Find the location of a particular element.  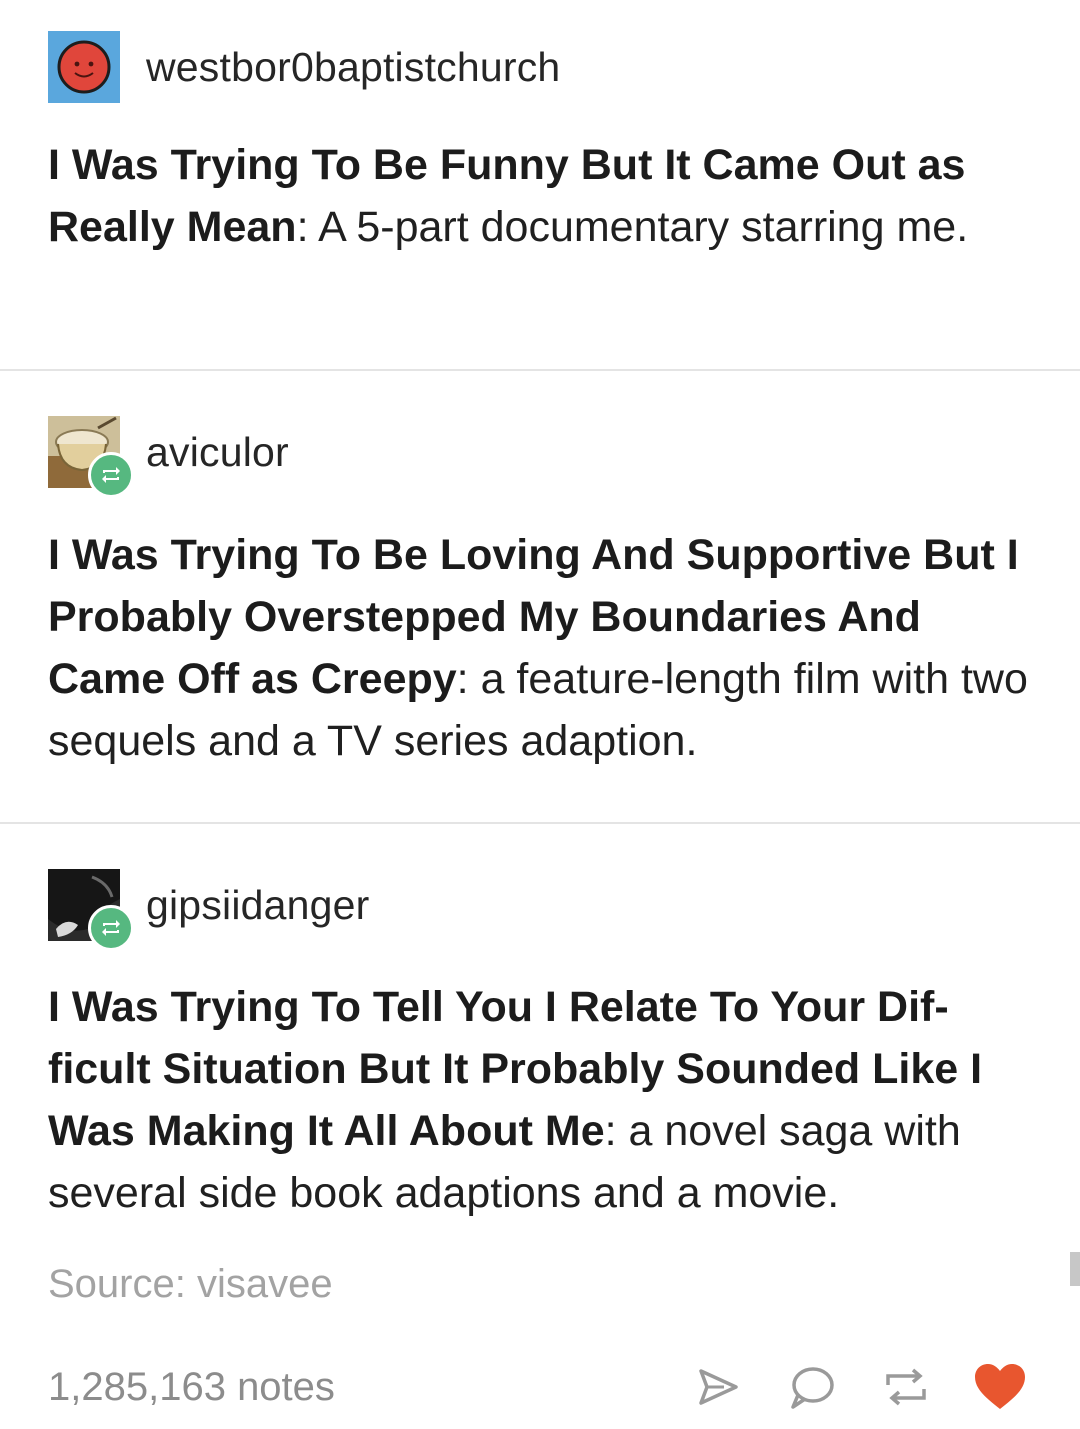

red-smiley-avatar-icon is located at coordinates (84, 67).